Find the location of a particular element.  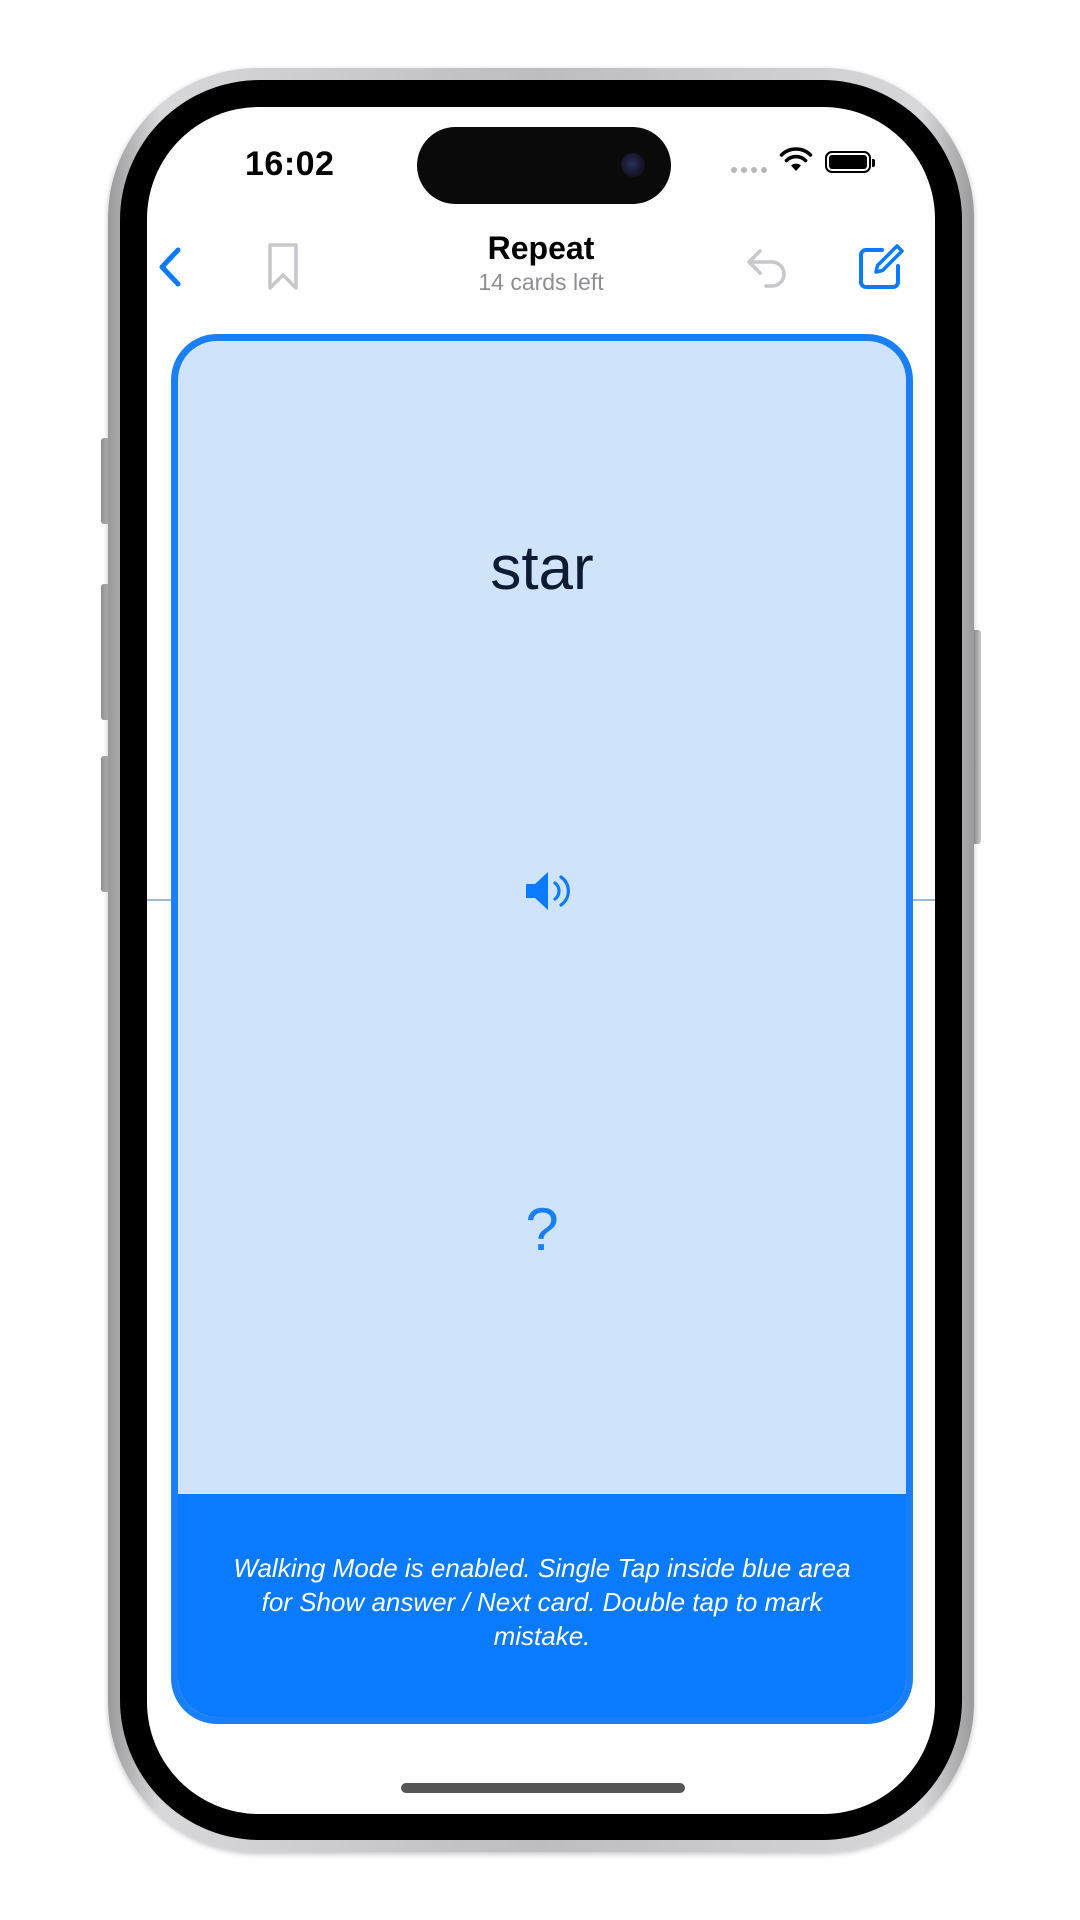

card-word: star is located at coordinates (542, 568).